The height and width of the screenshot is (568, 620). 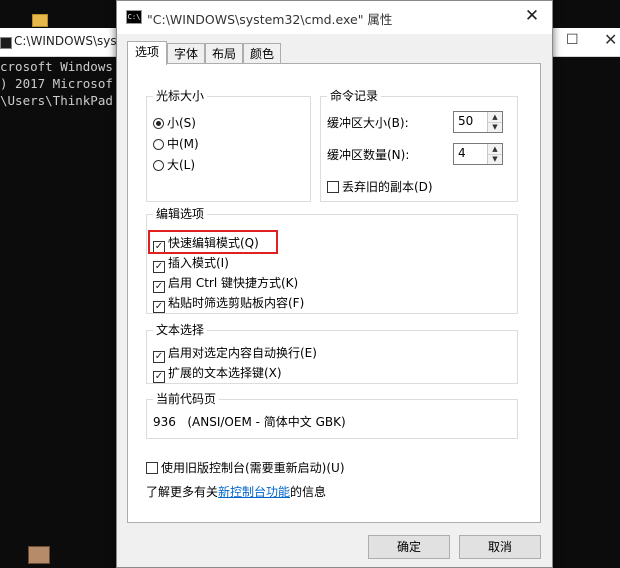 I want to click on buffer-size-label: 缓冲区大小(B):, so click(x=368, y=123).